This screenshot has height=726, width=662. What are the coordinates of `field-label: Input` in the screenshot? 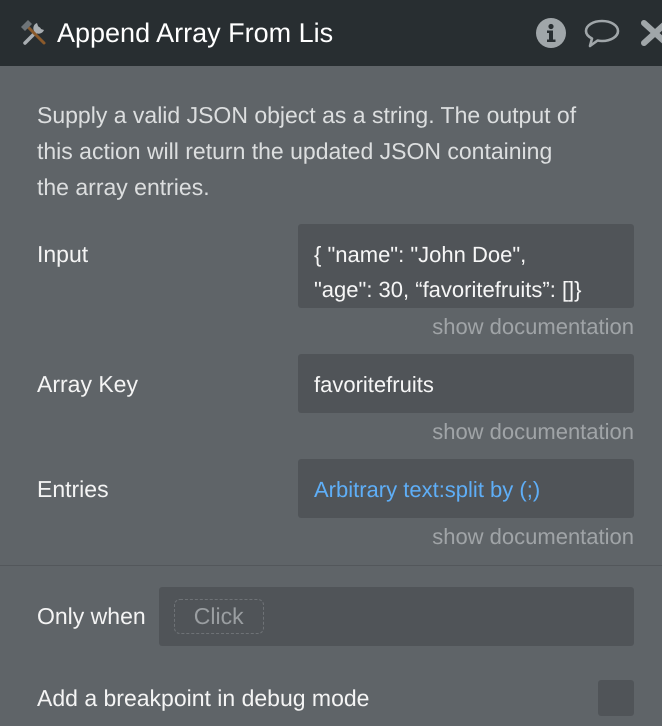 It's located at (62, 254).